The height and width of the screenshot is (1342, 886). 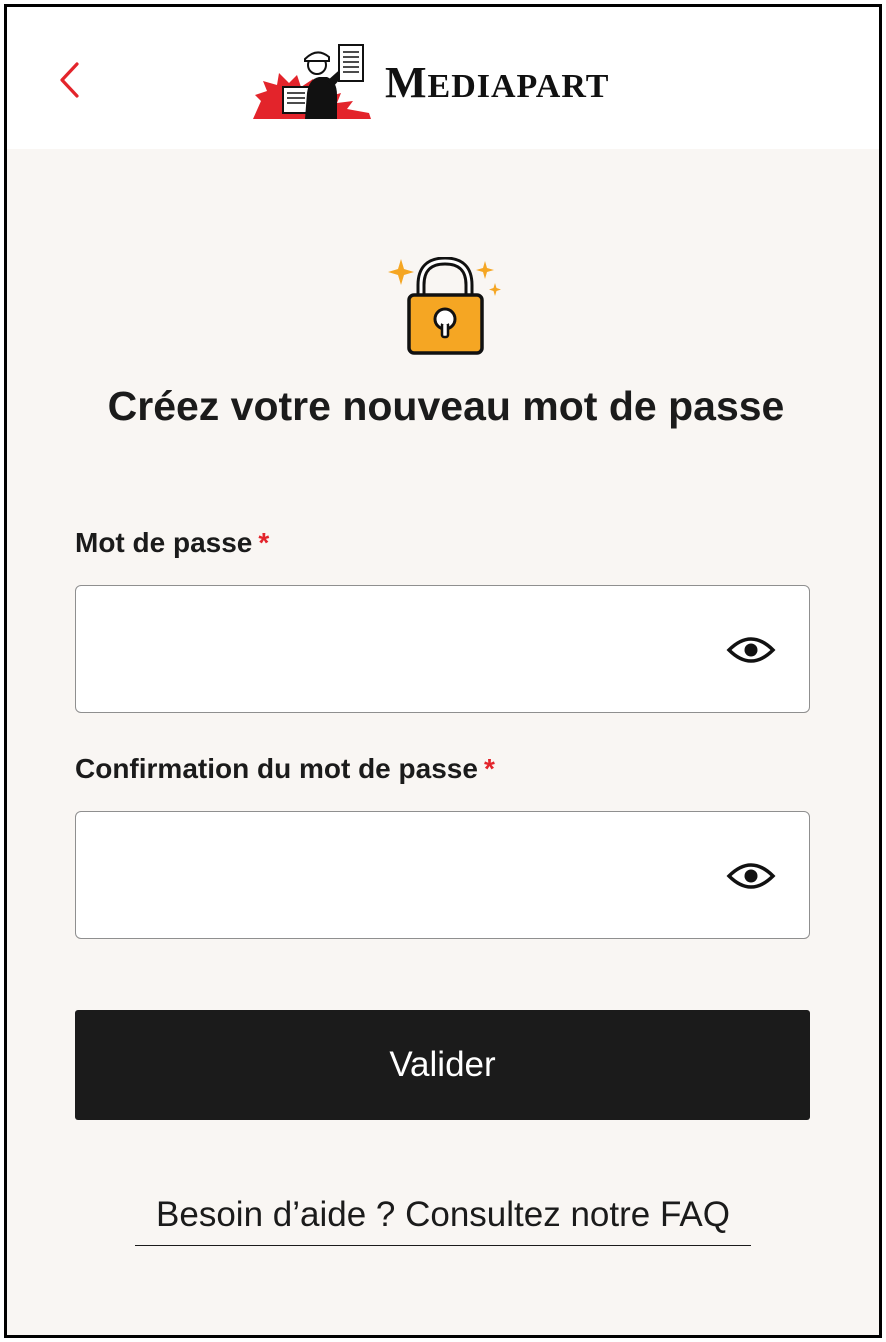 I want to click on password-label: Mot de passe *, so click(x=172, y=543).